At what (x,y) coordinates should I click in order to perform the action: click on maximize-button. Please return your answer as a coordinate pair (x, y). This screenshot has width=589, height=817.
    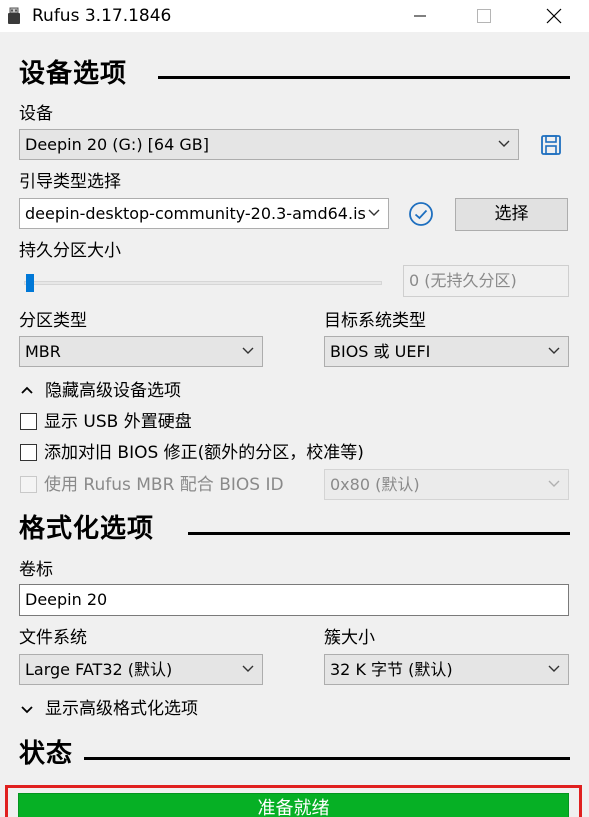
    Looking at the image, I should click on (484, 16).